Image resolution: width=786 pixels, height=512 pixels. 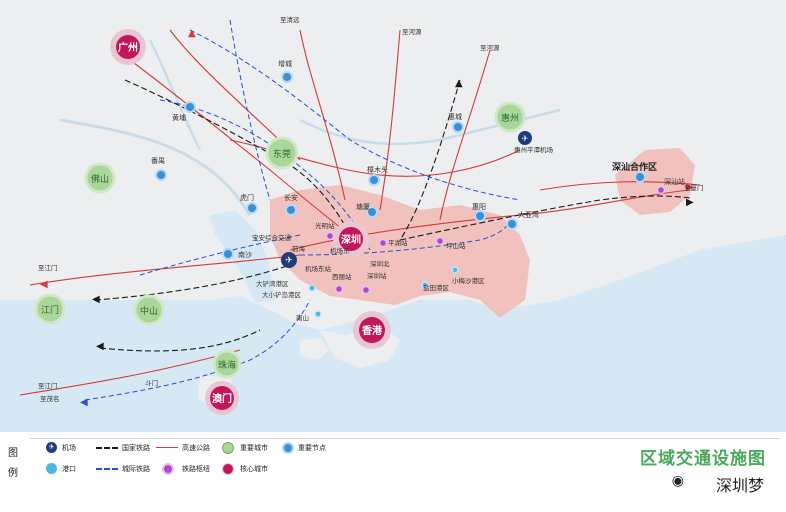 I want to click on rail-hub-swatch, so click(x=168, y=469).